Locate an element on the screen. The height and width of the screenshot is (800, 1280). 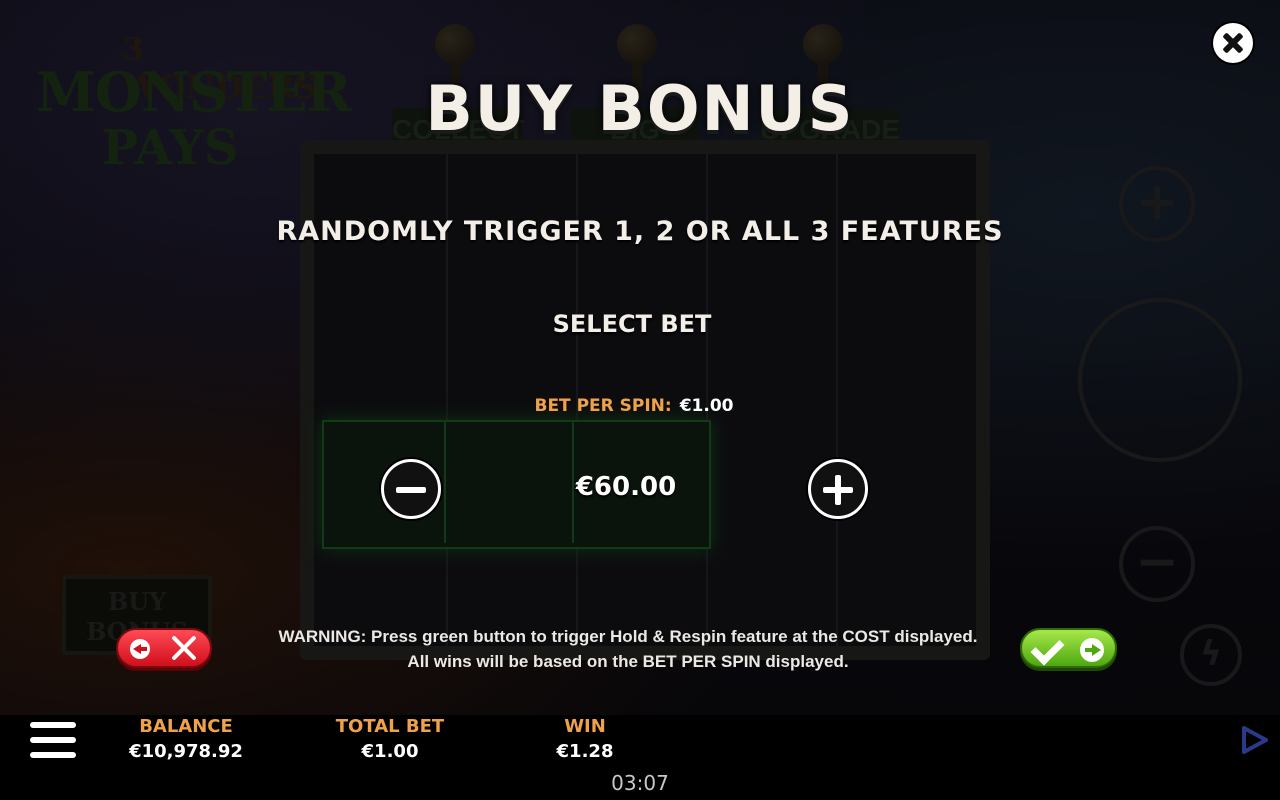
bonus-cost: €60.00 is located at coordinates (626, 487).